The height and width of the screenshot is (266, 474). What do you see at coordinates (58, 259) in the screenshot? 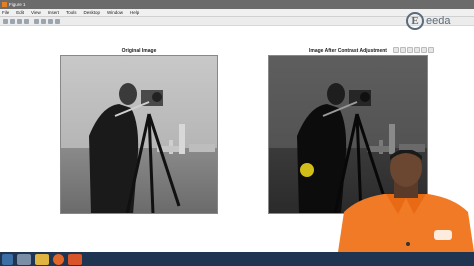
I see `firefox-icon` at bounding box center [58, 259].